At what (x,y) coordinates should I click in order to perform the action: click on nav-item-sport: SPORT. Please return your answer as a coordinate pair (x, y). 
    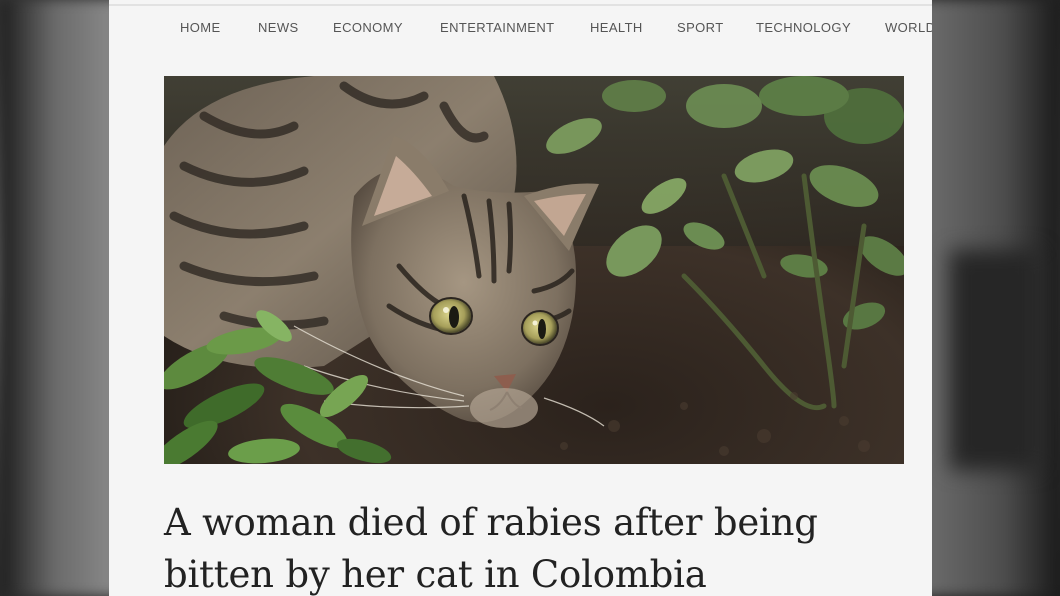
    Looking at the image, I should click on (700, 27).